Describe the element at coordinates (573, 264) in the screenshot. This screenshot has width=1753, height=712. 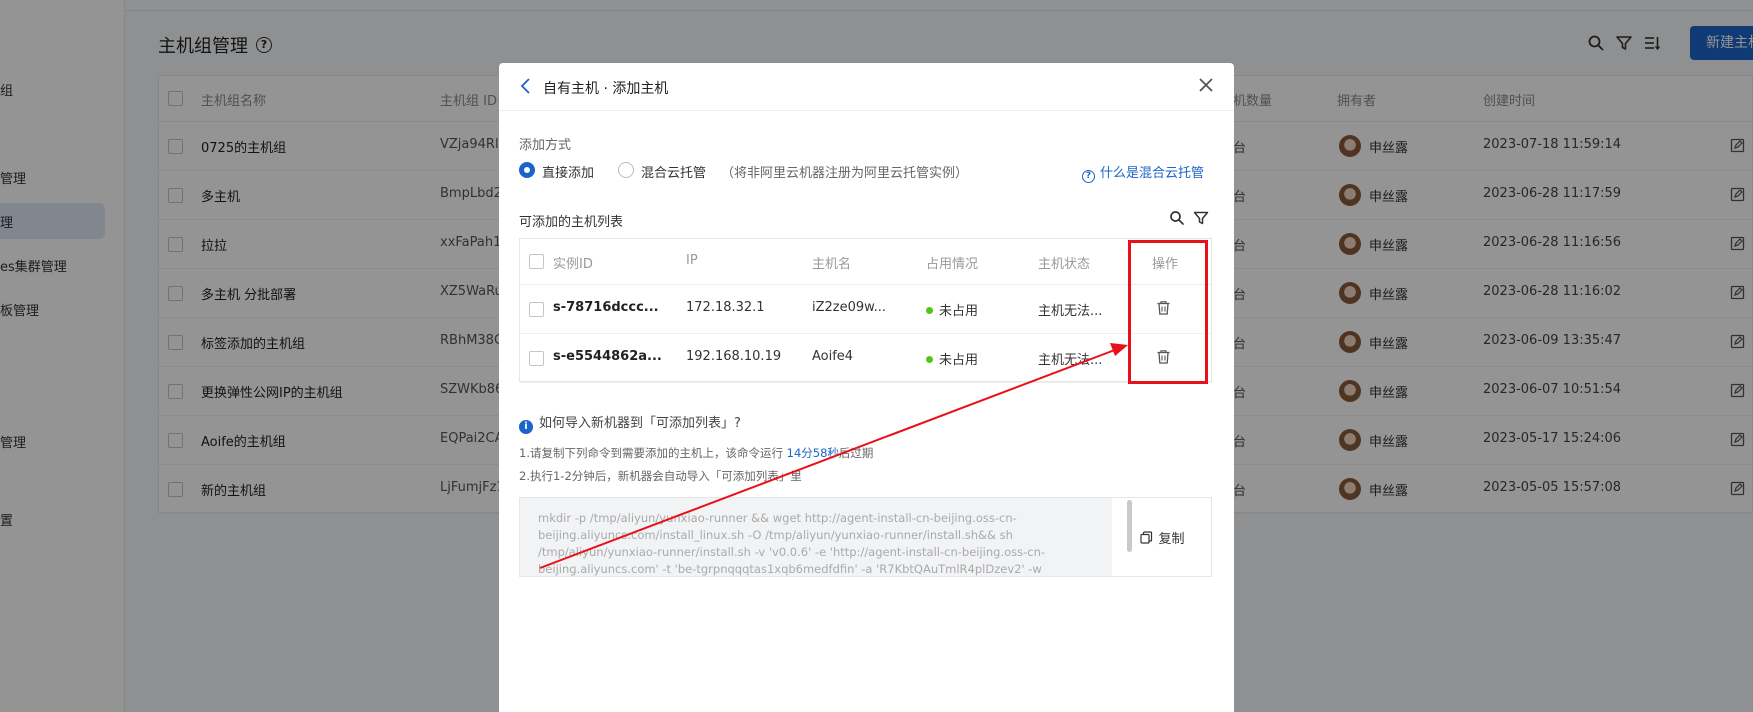
I see `col-instance-id: 实例ID` at that location.